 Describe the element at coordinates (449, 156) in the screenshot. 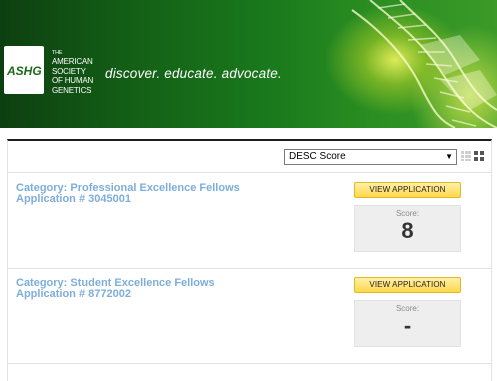

I see `chevron-down-icon: ▼` at that location.